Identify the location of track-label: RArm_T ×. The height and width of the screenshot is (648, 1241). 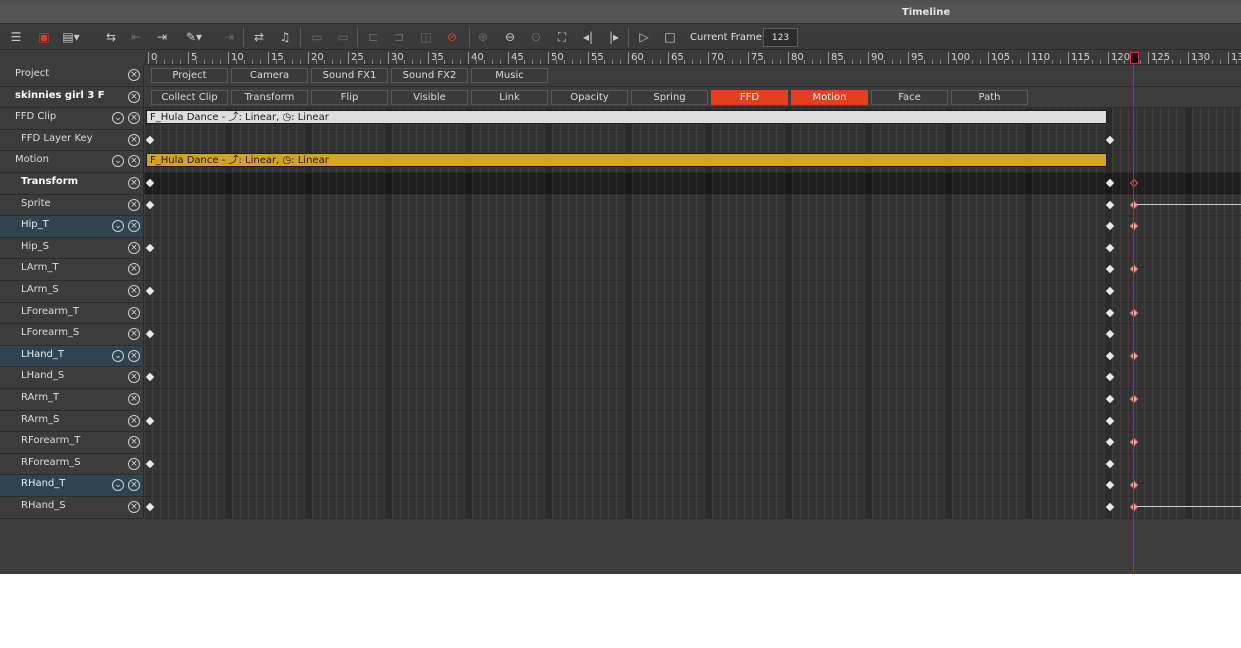
(72, 399).